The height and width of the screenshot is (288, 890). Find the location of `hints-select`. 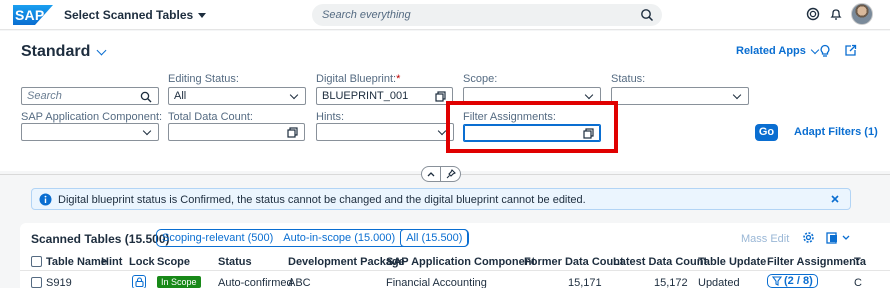

hints-select is located at coordinates (385, 132).